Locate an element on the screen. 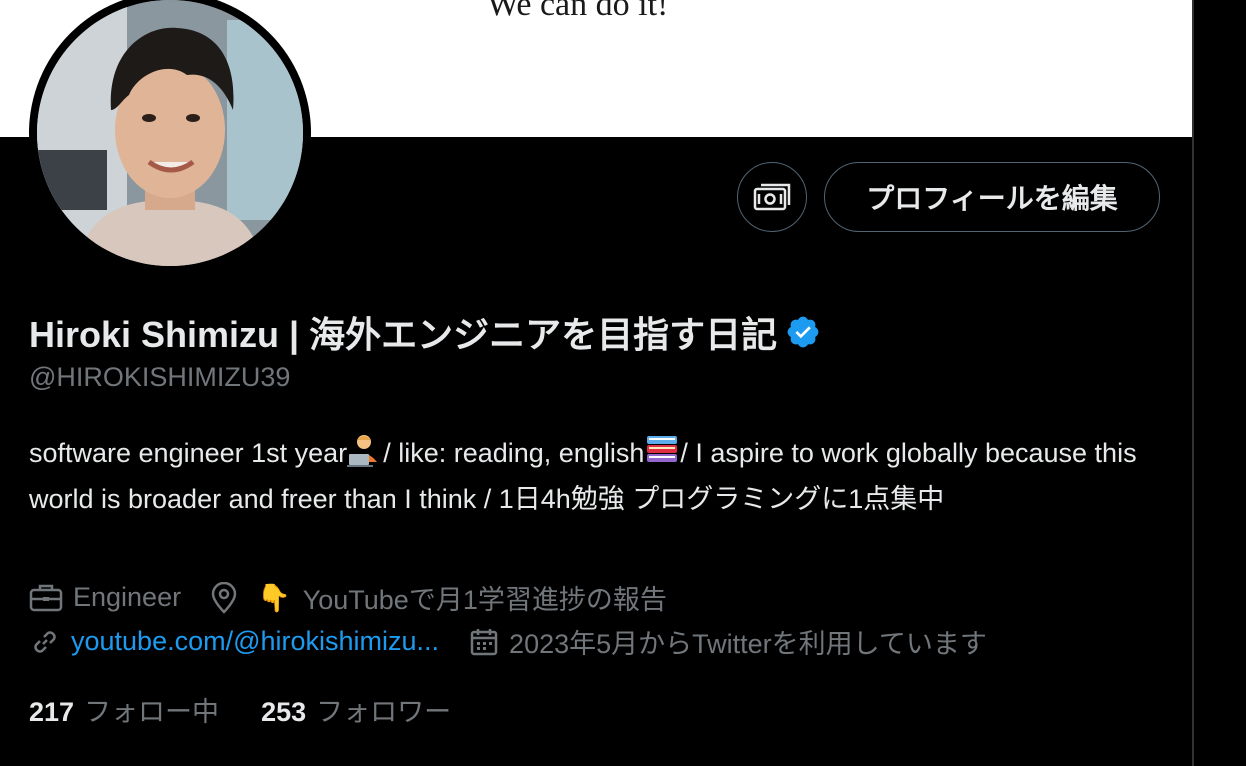 Image resolution: width=1246 pixels, height=766 pixels. following-link: 217 フォロー中 is located at coordinates (124, 709).